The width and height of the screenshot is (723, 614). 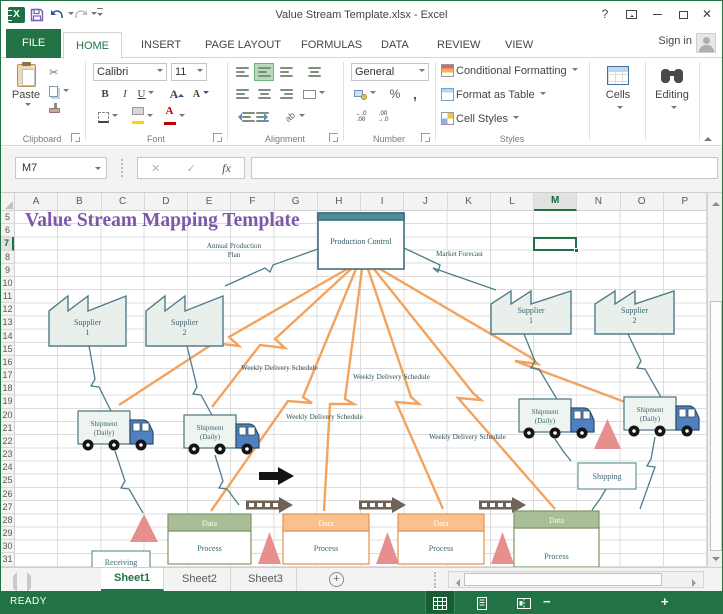 I want to click on row-header-30: 30, so click(x=7, y=547).